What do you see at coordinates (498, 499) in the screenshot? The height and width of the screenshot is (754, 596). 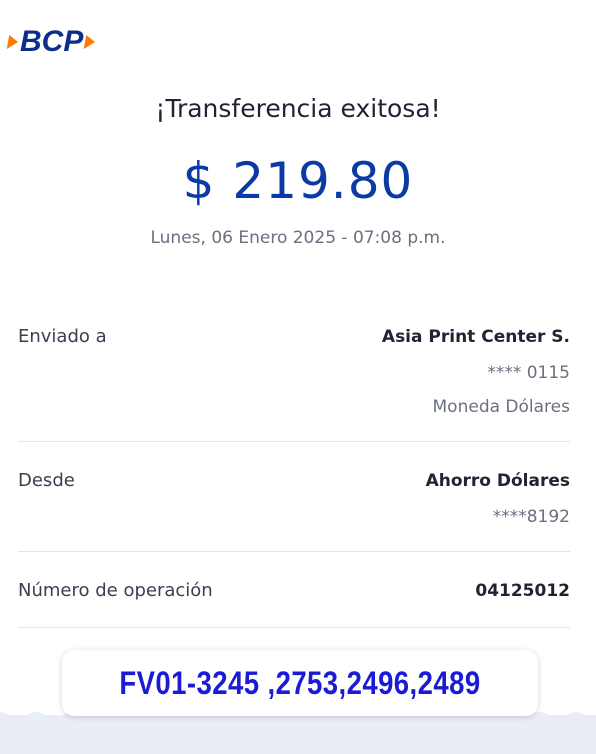 I see `from-values: Ahorro Dólares ****8192` at bounding box center [498, 499].